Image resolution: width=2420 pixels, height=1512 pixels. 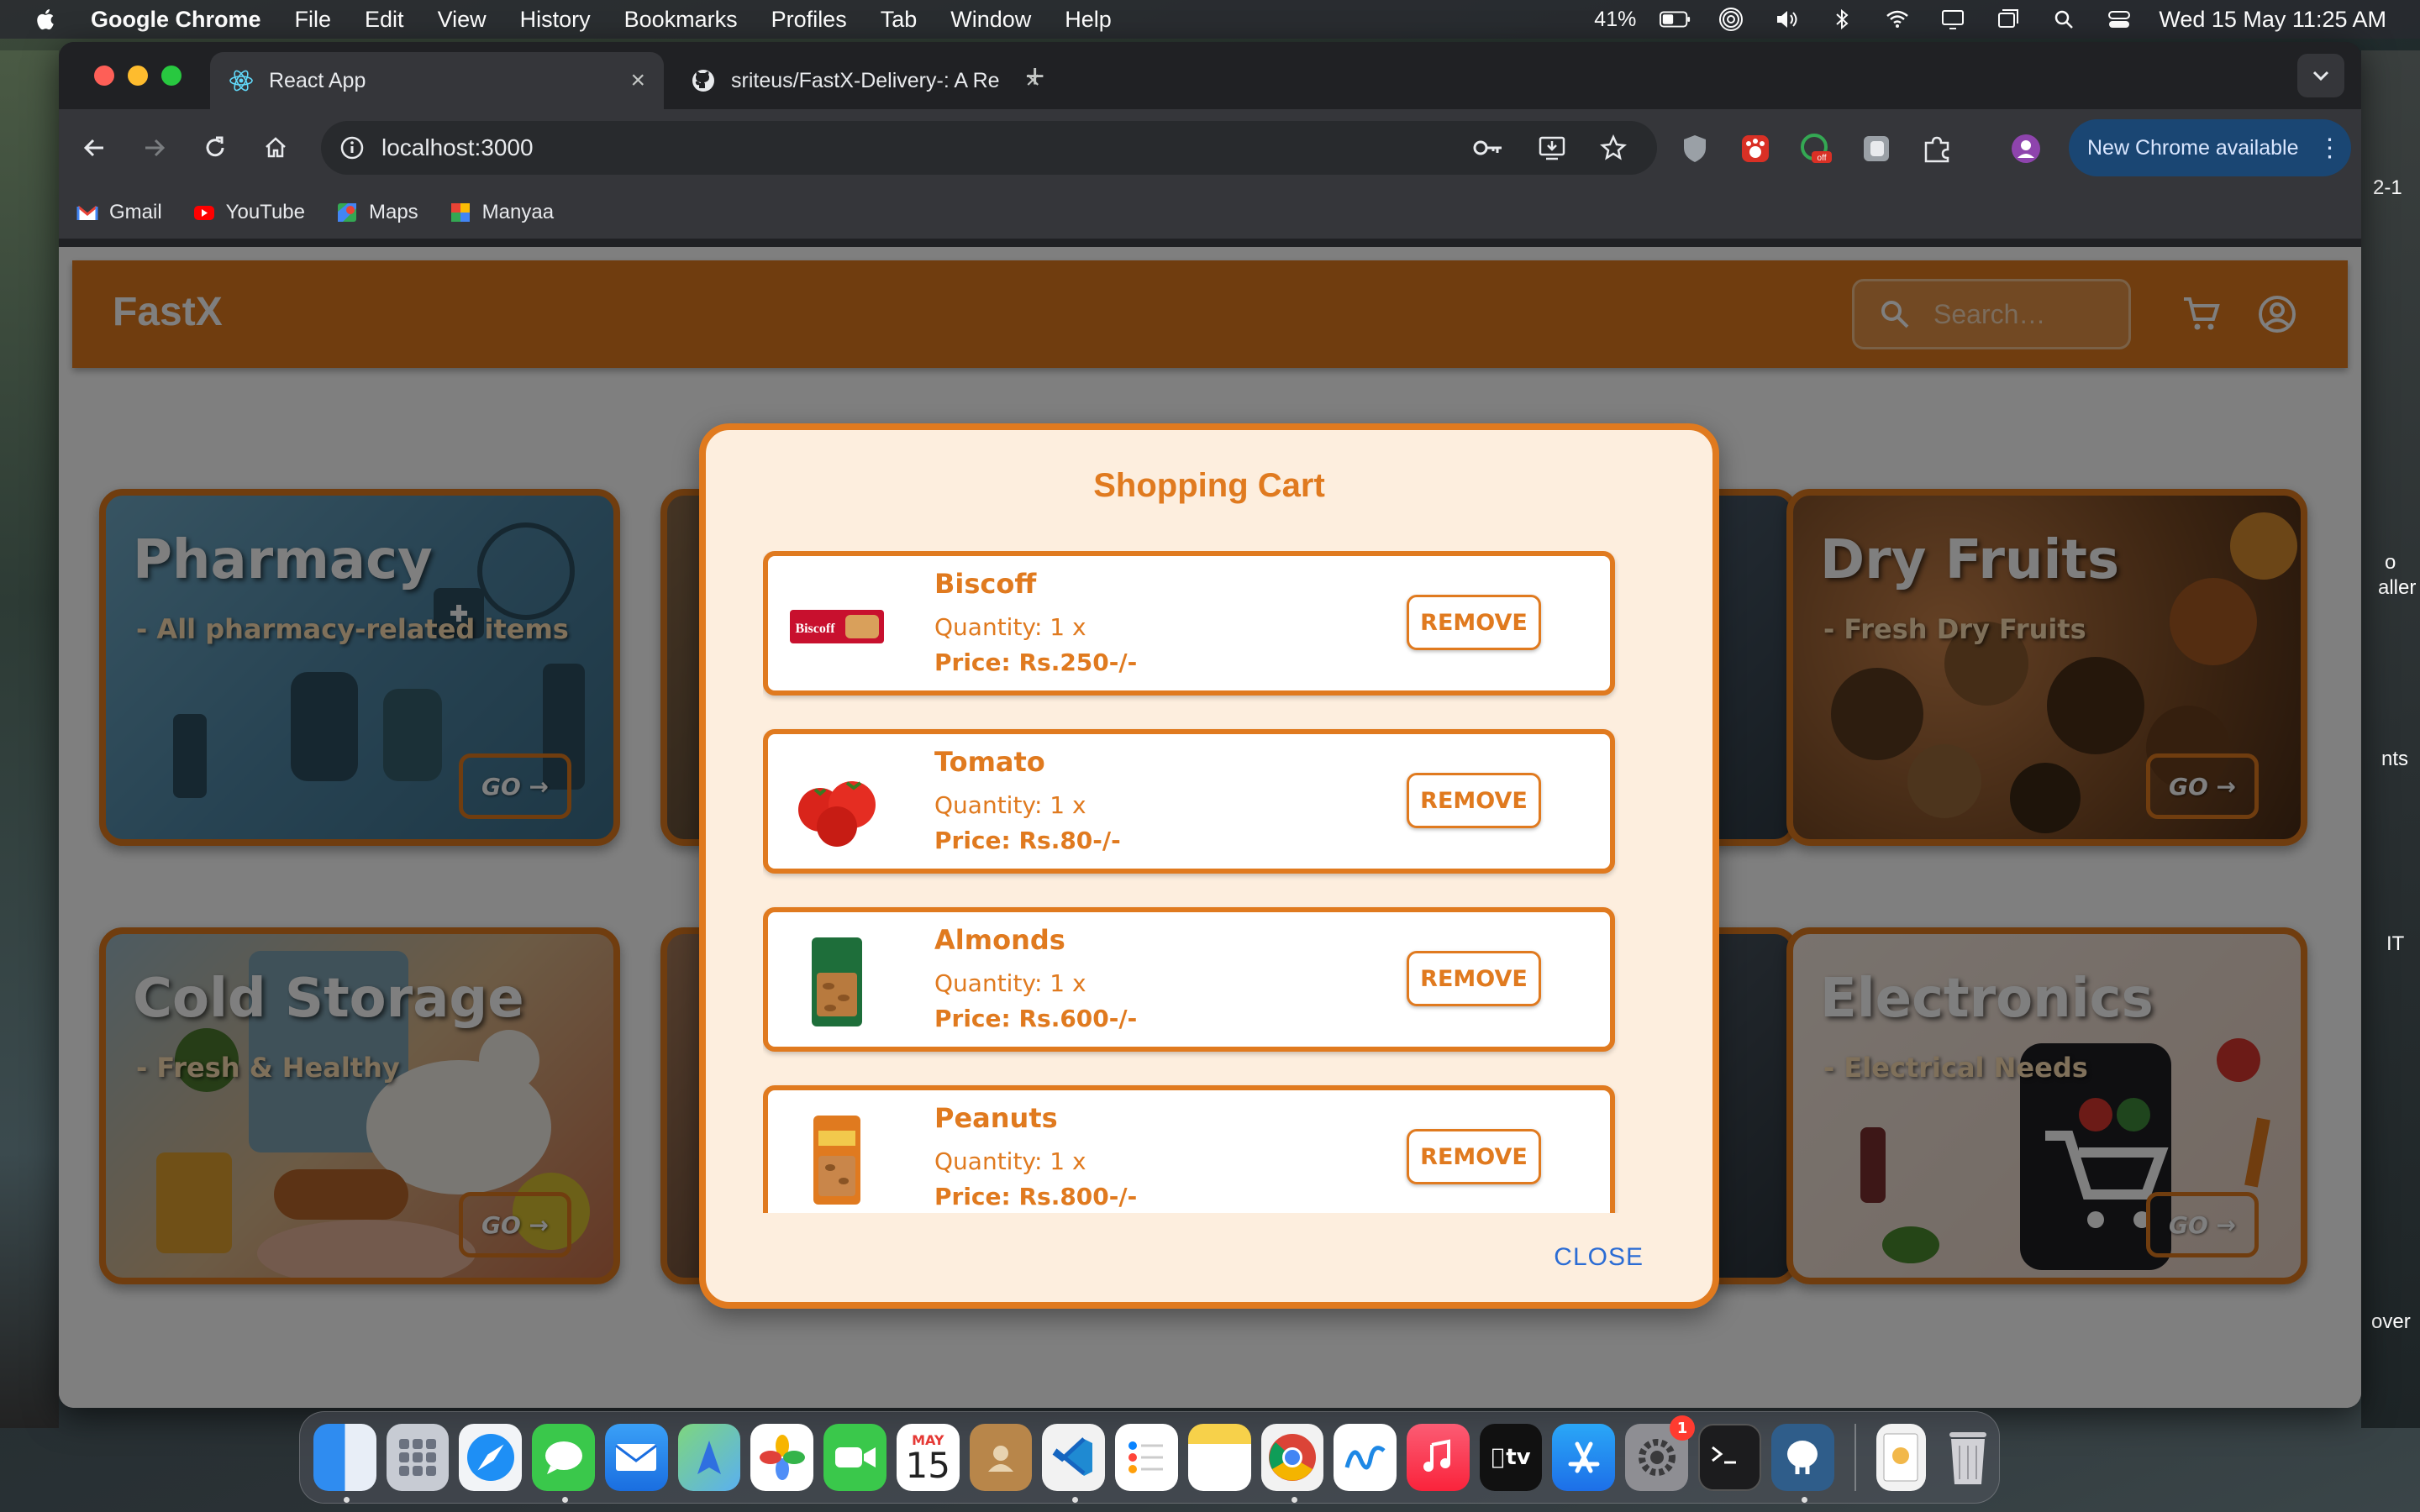 I want to click on forward-button, so click(x=154, y=148).